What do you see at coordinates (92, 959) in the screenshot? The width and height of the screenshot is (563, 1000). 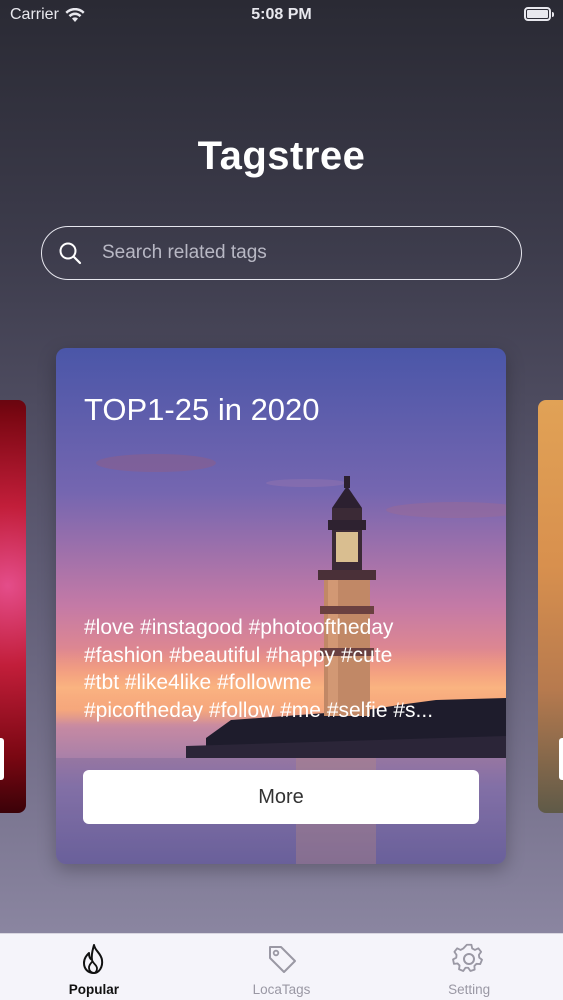 I see `flame-icon` at bounding box center [92, 959].